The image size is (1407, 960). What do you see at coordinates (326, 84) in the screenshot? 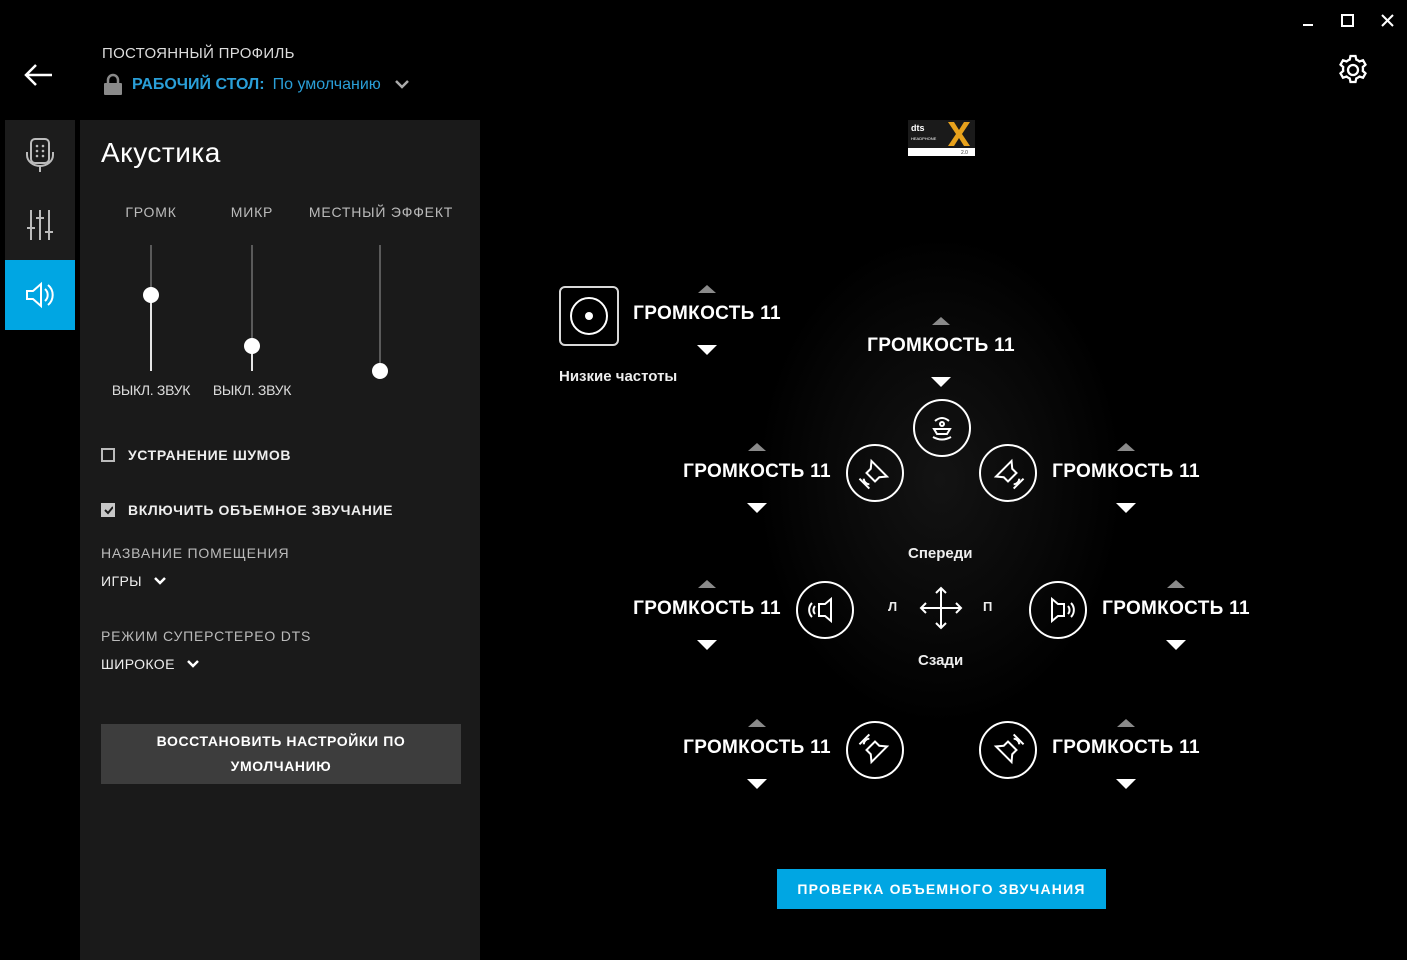
I see `profile-value: По умолчанию` at bounding box center [326, 84].